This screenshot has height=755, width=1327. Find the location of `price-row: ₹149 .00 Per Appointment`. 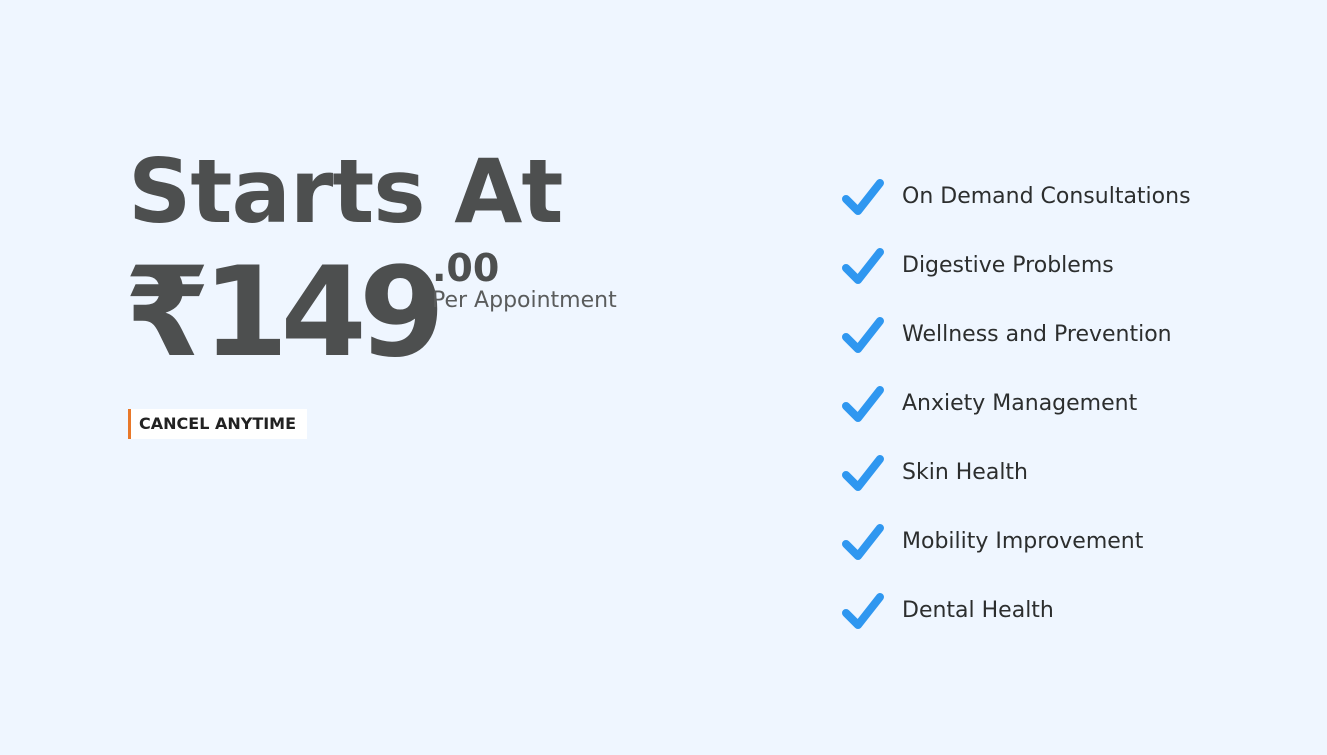

price-row: ₹149 .00 Per Appointment is located at coordinates (406, 313).